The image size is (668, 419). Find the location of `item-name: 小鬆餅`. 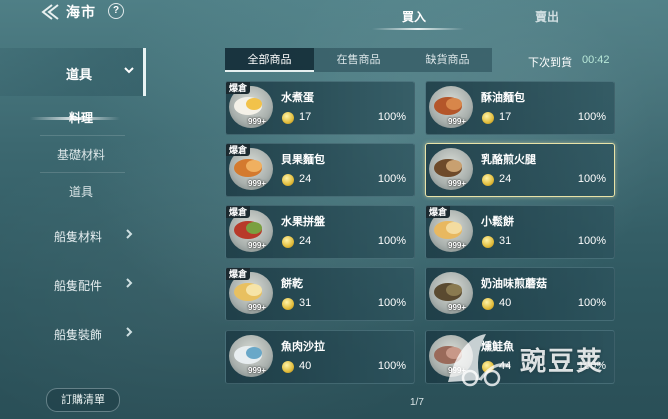

item-name: 小鬆餅 is located at coordinates (497, 222).